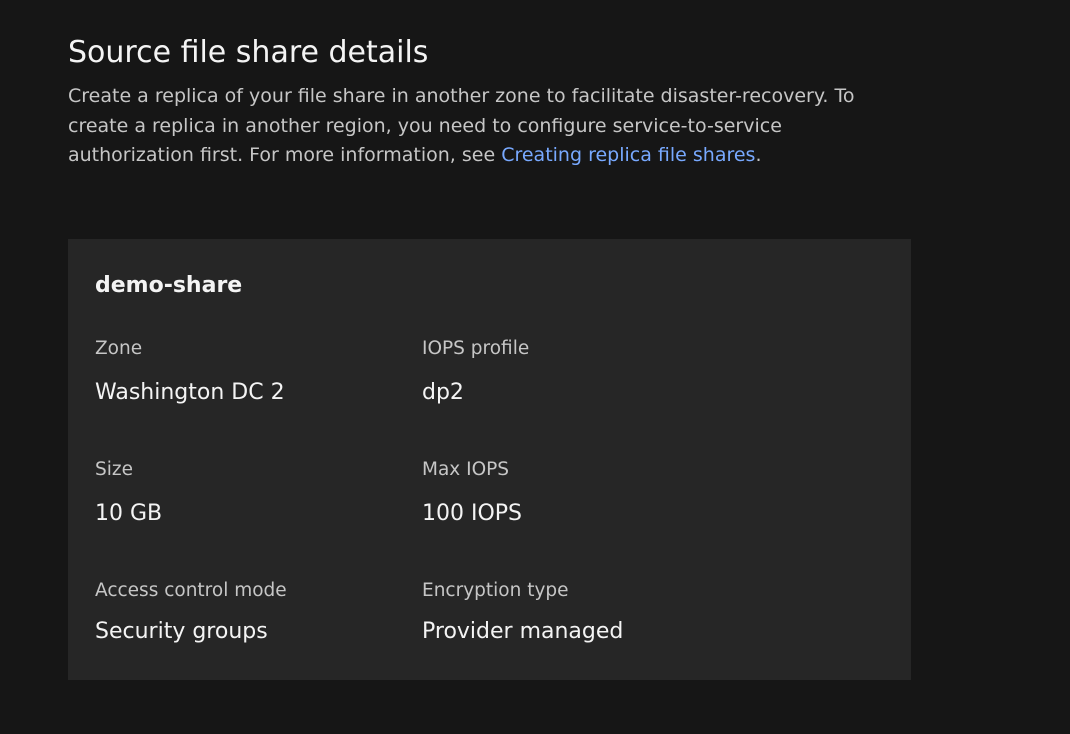 The width and height of the screenshot is (1070, 734). Describe the element at coordinates (472, 513) in the screenshot. I see `detail-value: 100 IOPS` at that location.